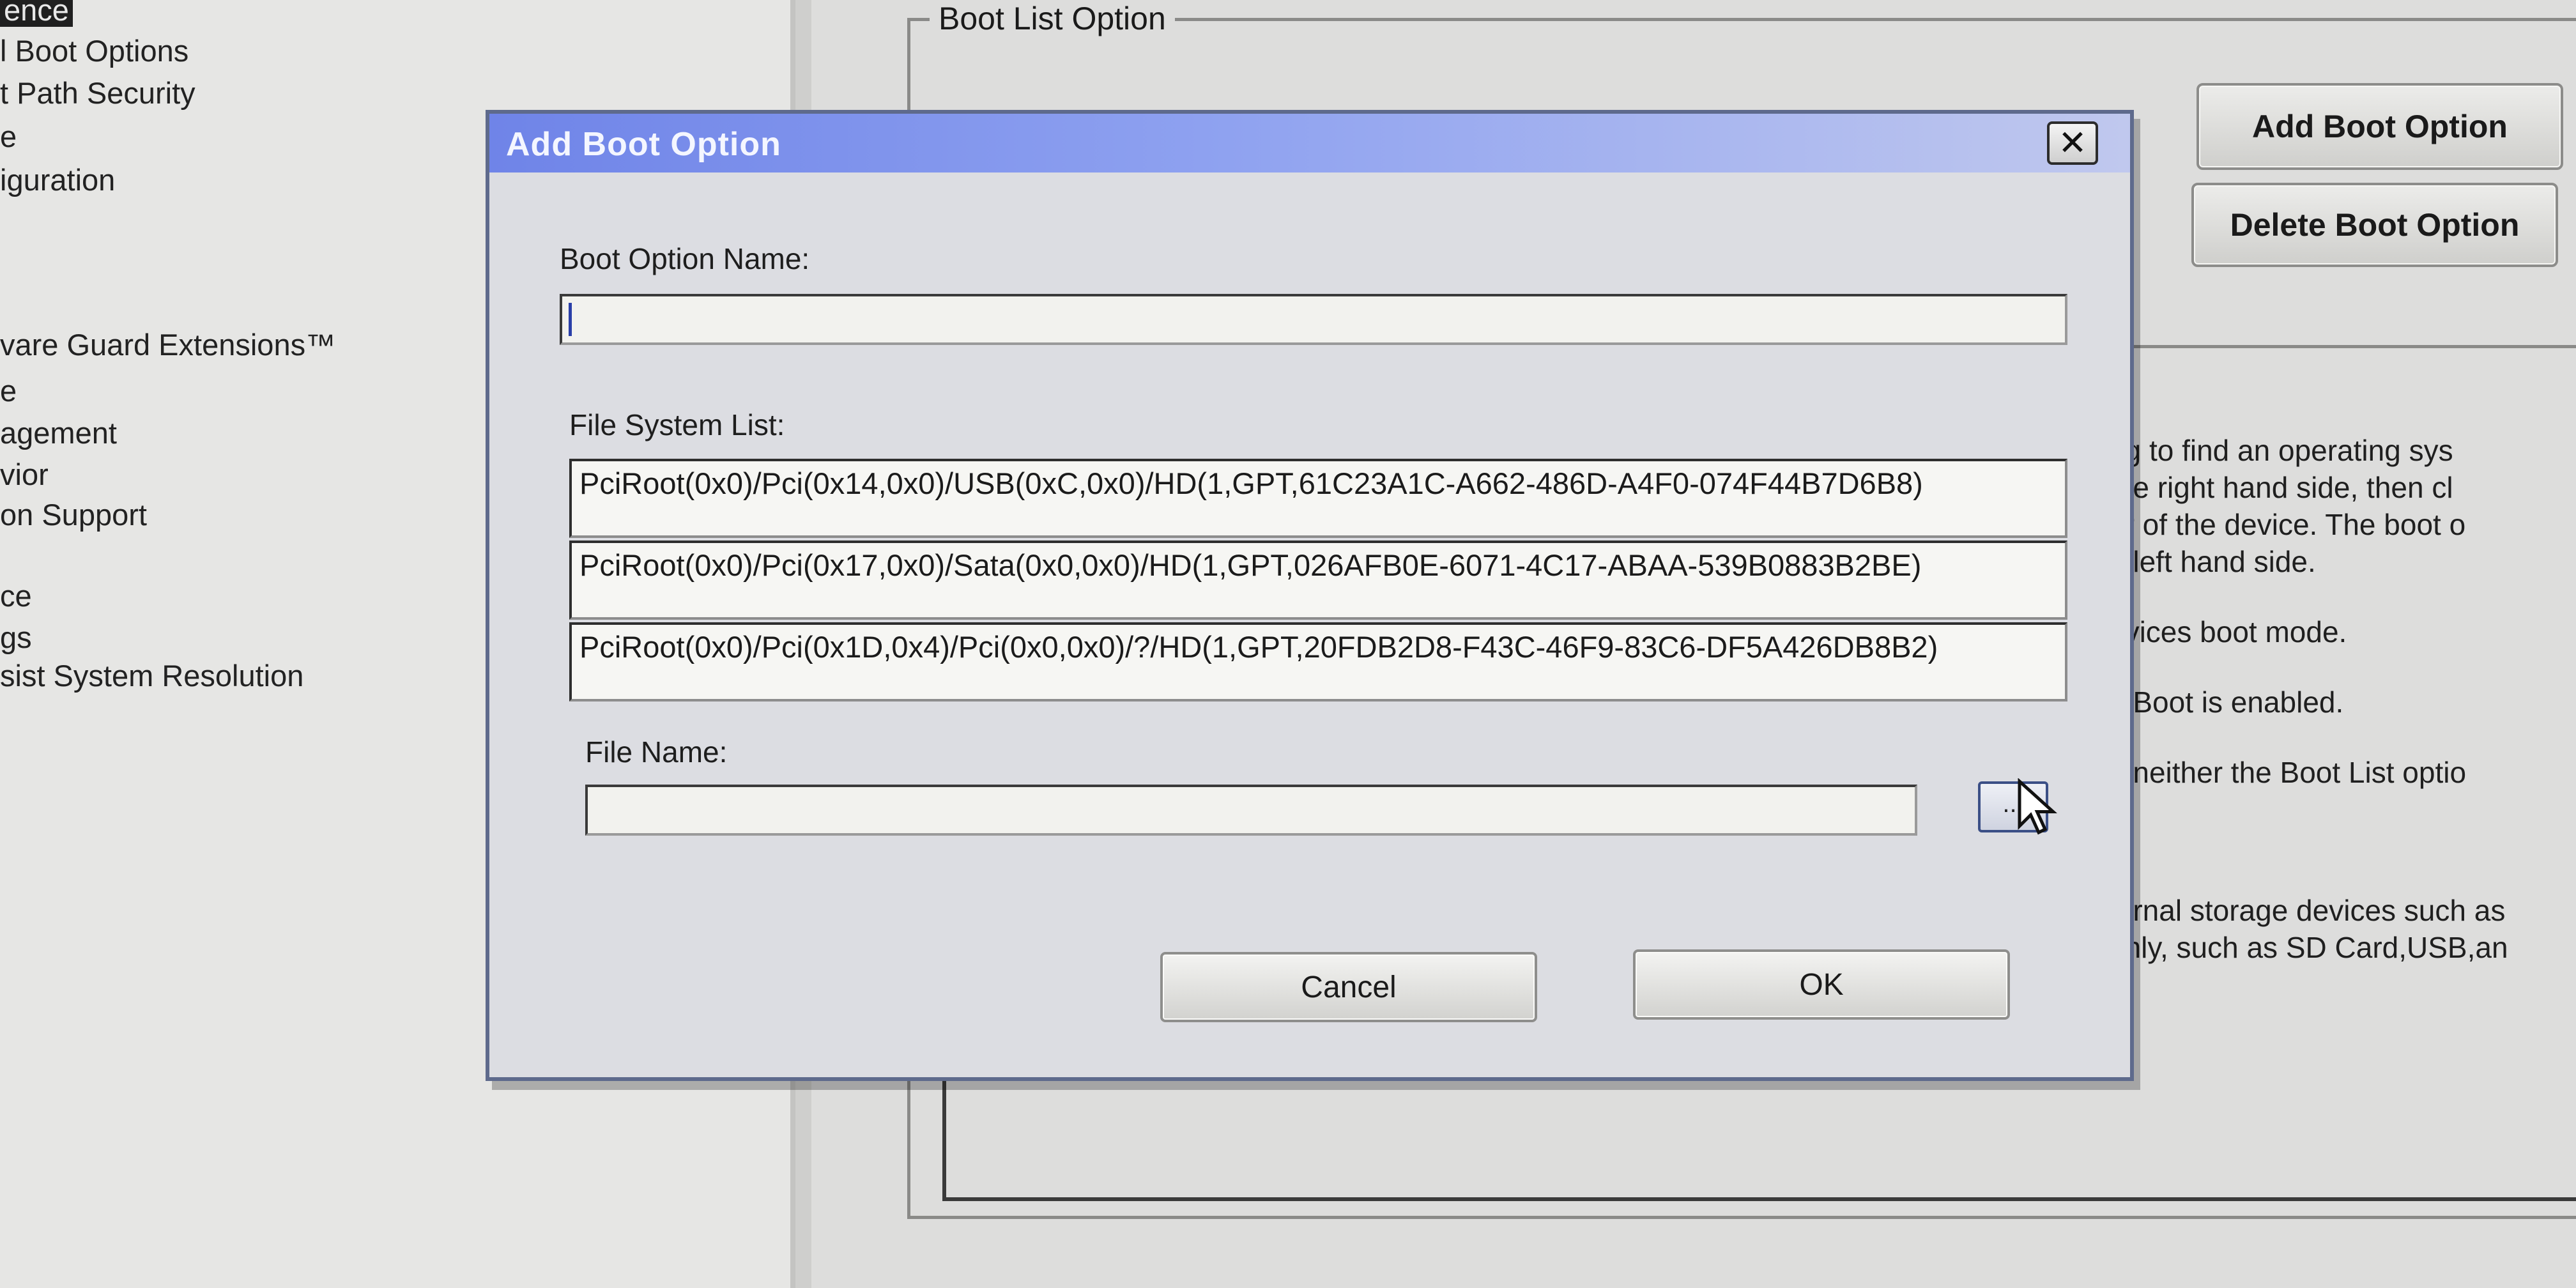 The width and height of the screenshot is (2576, 1288). I want to click on close-button: ✕, so click(2072, 143).